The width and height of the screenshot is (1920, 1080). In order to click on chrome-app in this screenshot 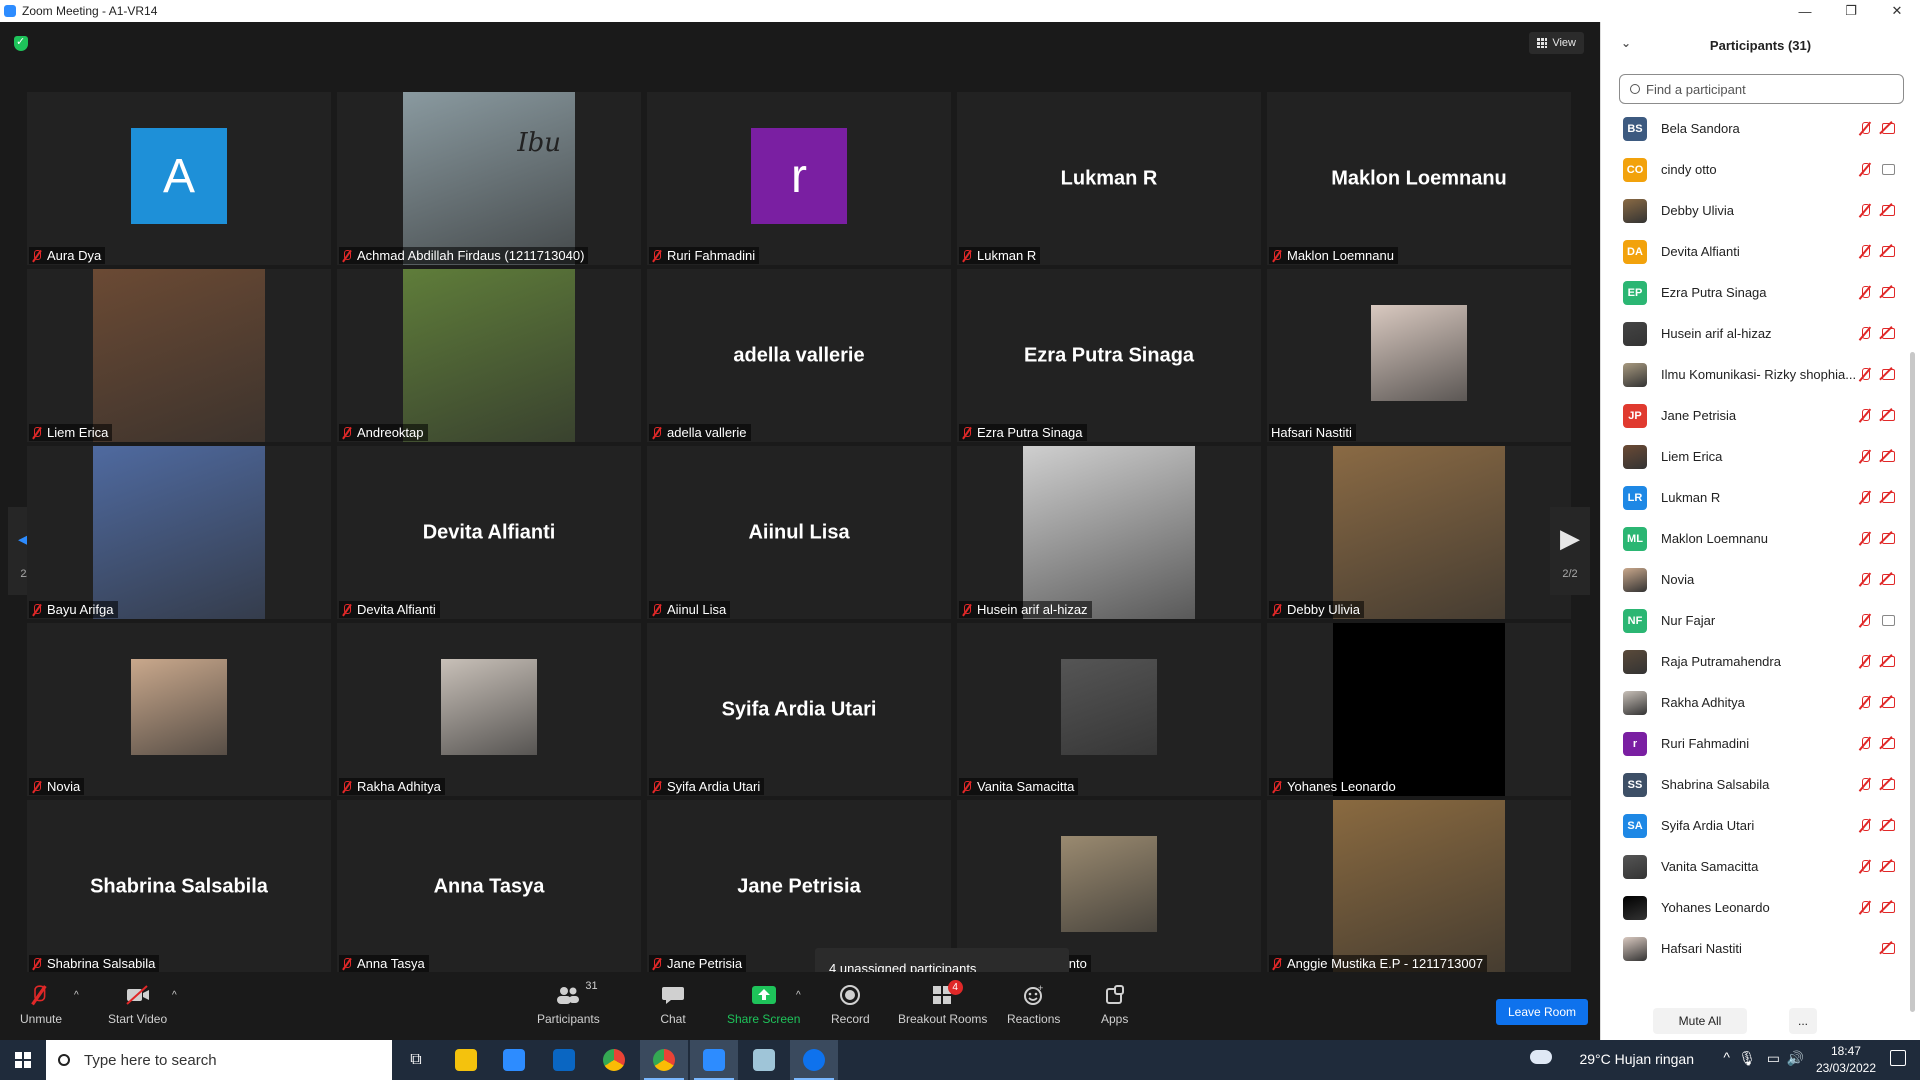, I will do `click(614, 1060)`.